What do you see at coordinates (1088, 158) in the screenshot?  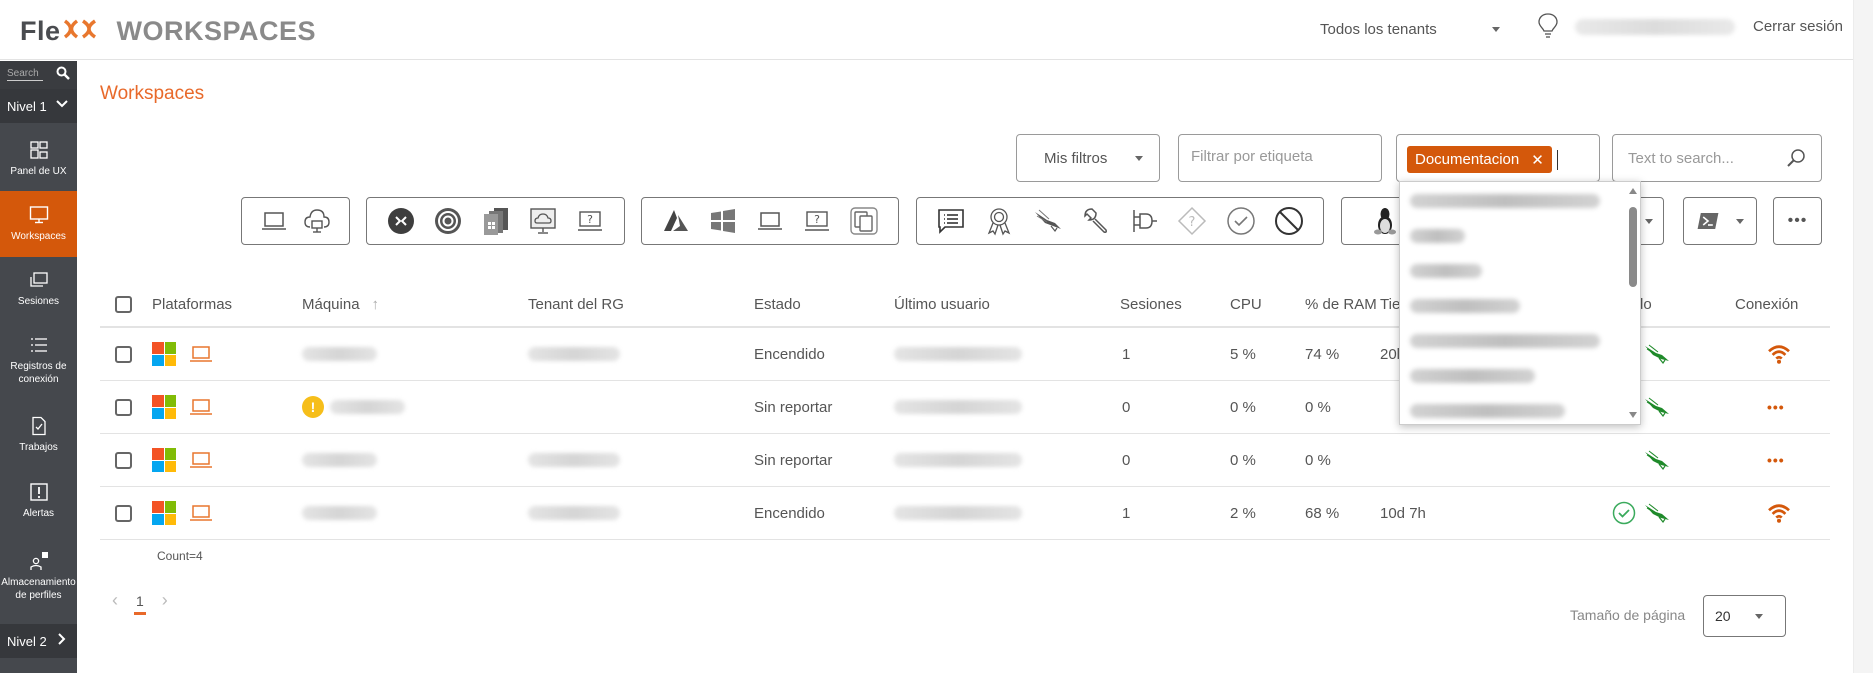 I see `my-filters-dropdown: Mis filtros` at bounding box center [1088, 158].